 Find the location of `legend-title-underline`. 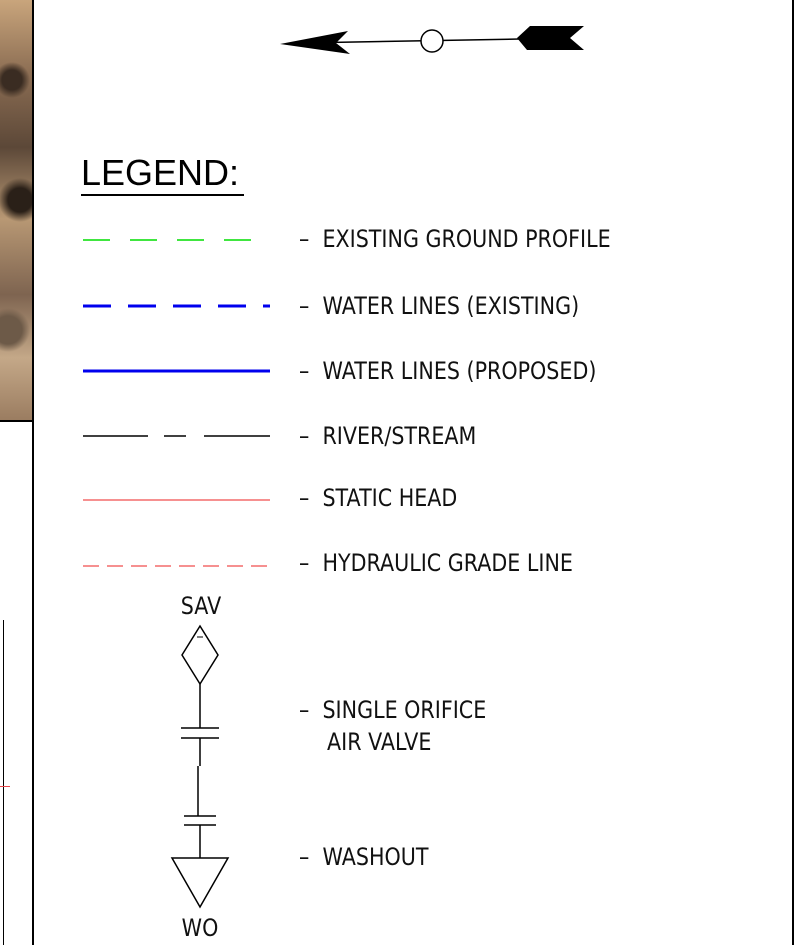

legend-title-underline is located at coordinates (162, 195).